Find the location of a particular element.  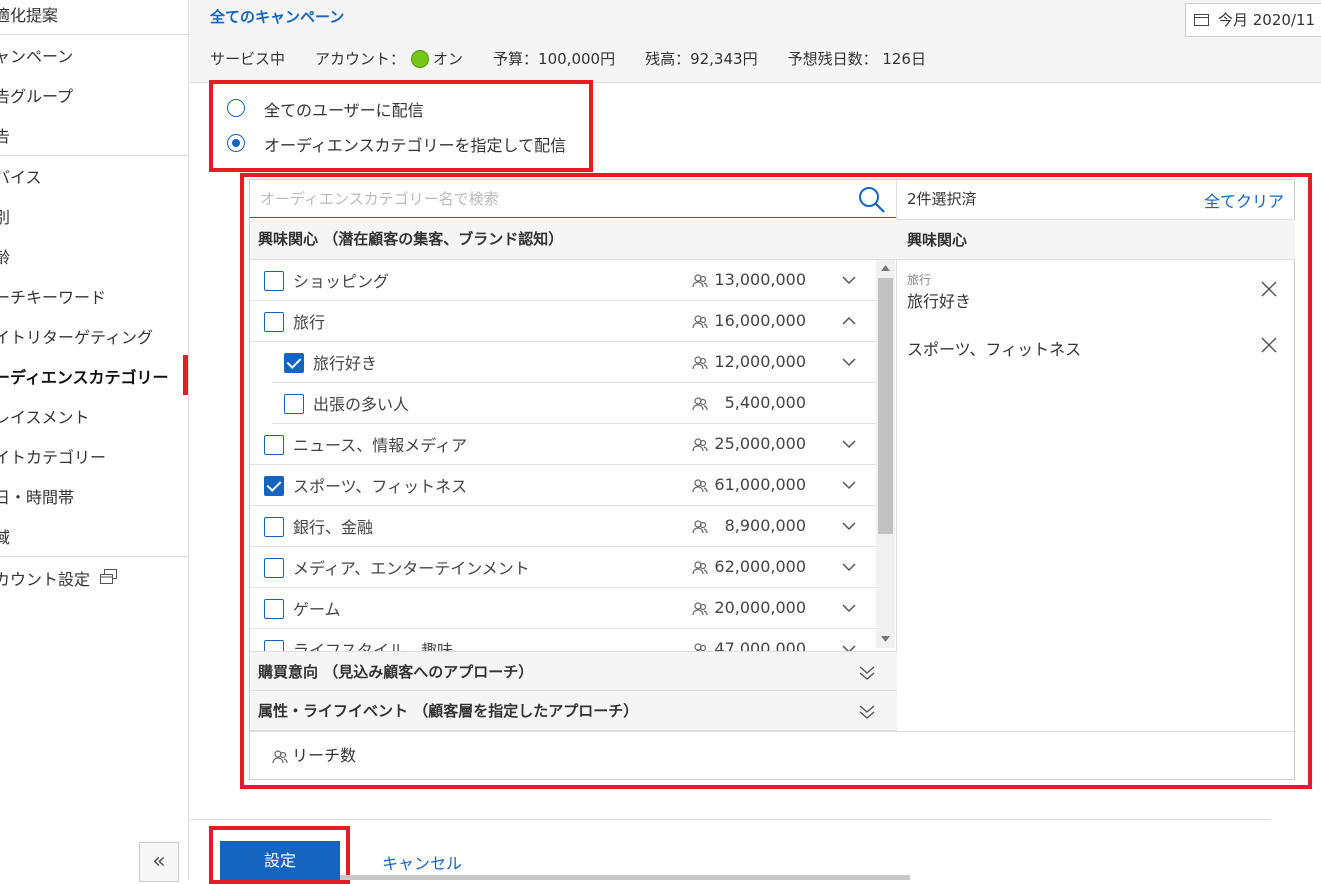

sidebar-item-device: バイス is located at coordinates (94, 175).